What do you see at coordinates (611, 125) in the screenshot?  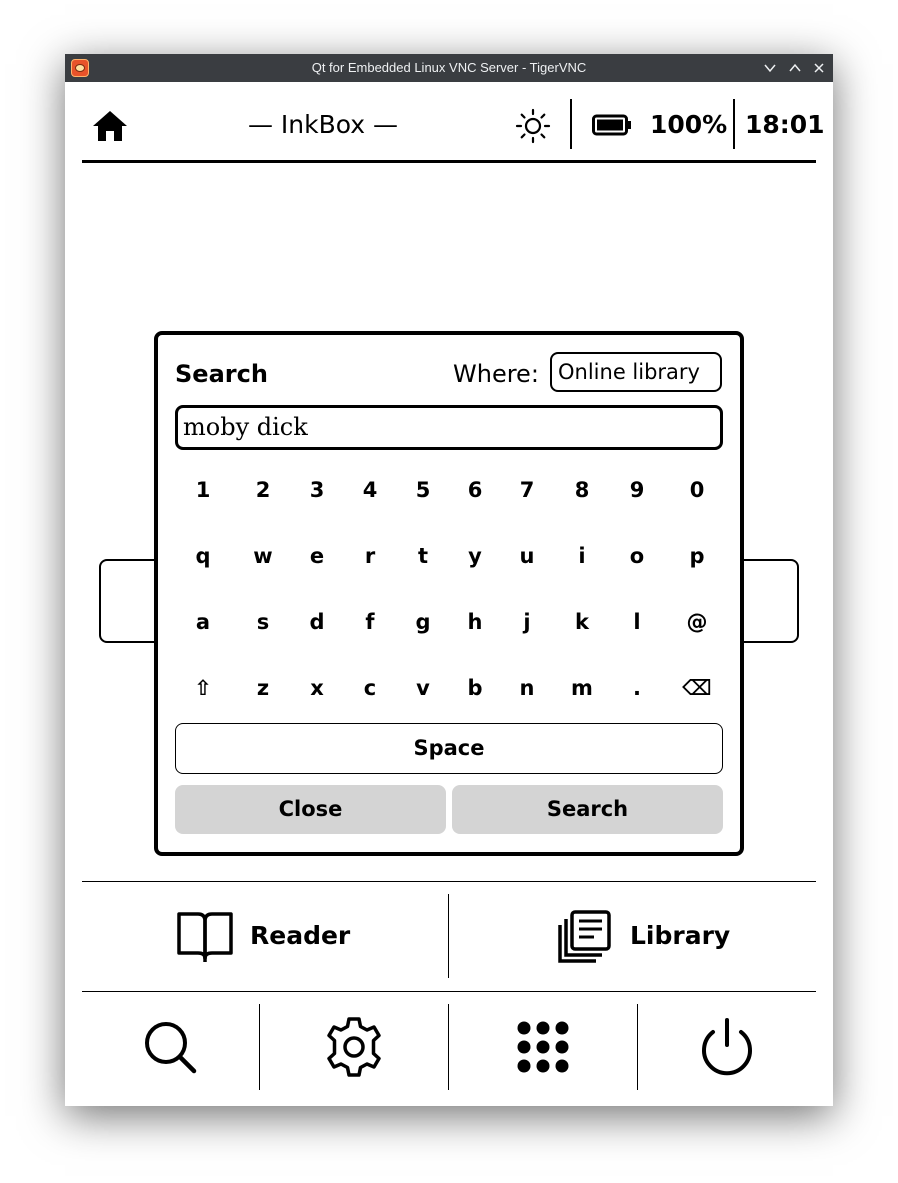 I see `battery-full-icon` at bounding box center [611, 125].